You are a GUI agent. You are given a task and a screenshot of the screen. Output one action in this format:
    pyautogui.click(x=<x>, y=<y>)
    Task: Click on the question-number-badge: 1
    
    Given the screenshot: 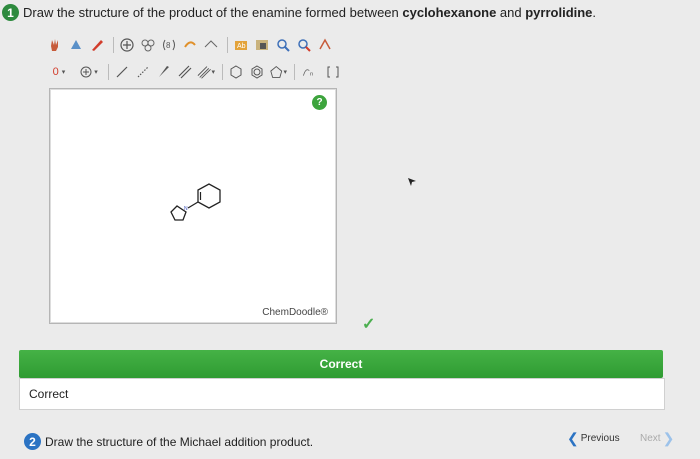 What is the action you would take?
    pyautogui.click(x=10, y=12)
    